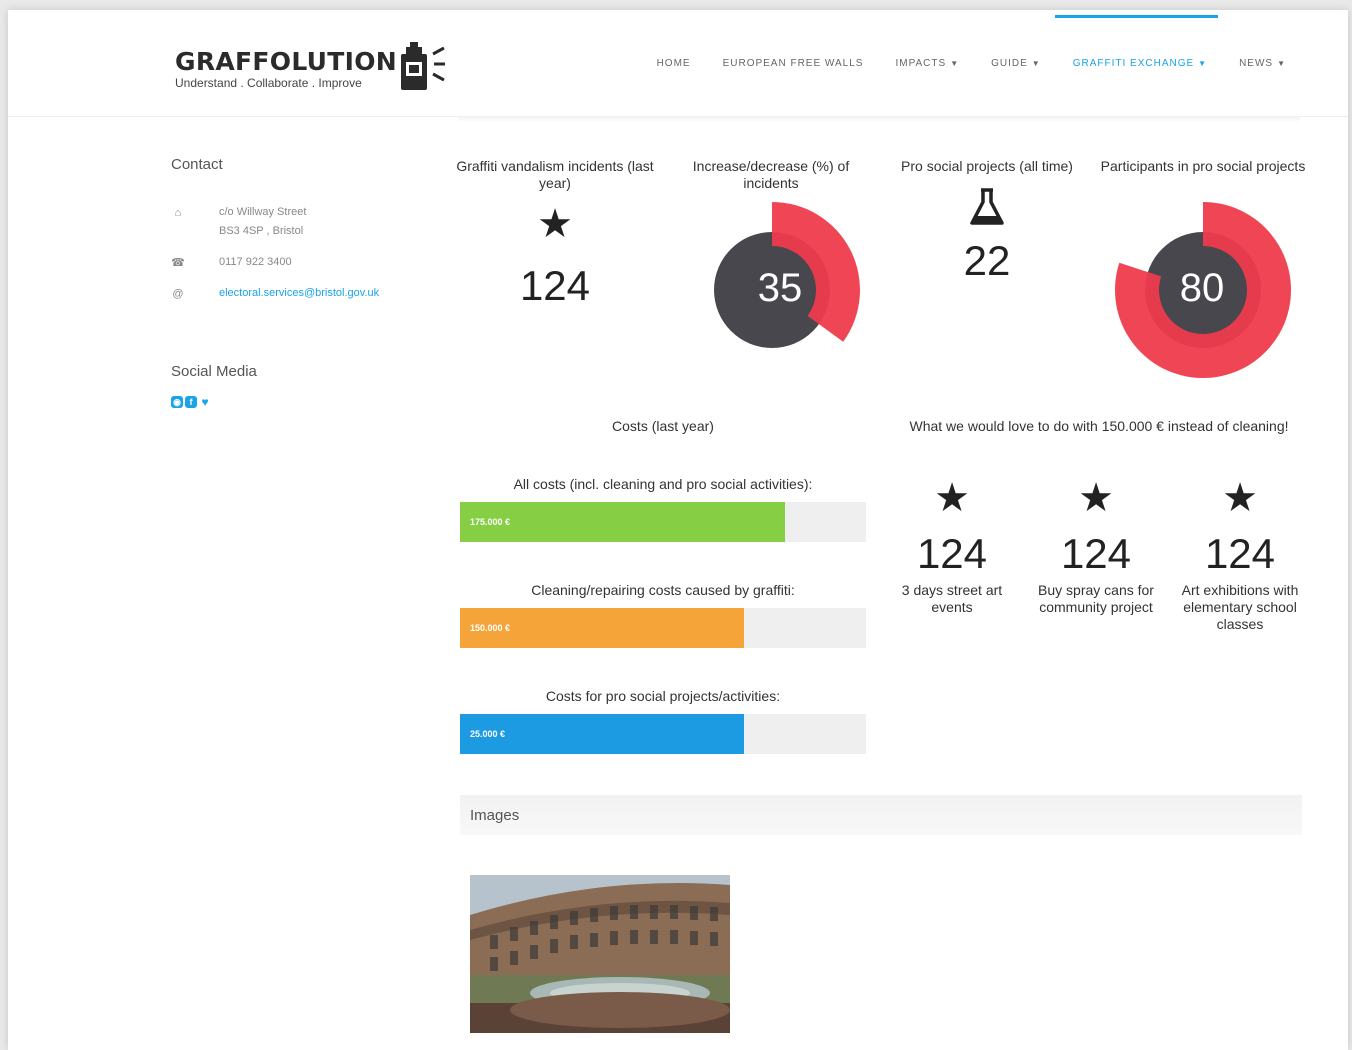 This screenshot has width=1352, height=1050. What do you see at coordinates (306, 222) in the screenshot?
I see `contact-address: ⌂ c/o Willway Street BS3 4SP , Bristol` at bounding box center [306, 222].